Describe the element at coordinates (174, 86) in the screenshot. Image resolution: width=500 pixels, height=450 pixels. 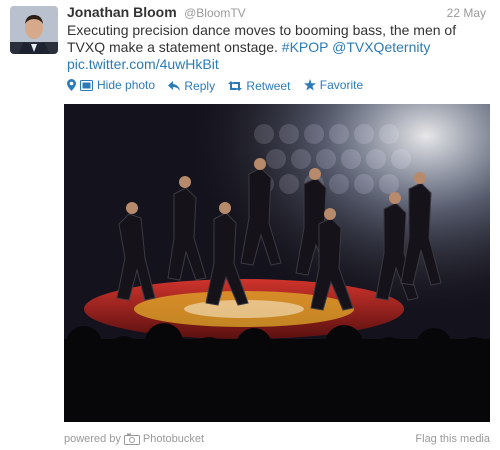
I see `reply-arrow-icon` at that location.